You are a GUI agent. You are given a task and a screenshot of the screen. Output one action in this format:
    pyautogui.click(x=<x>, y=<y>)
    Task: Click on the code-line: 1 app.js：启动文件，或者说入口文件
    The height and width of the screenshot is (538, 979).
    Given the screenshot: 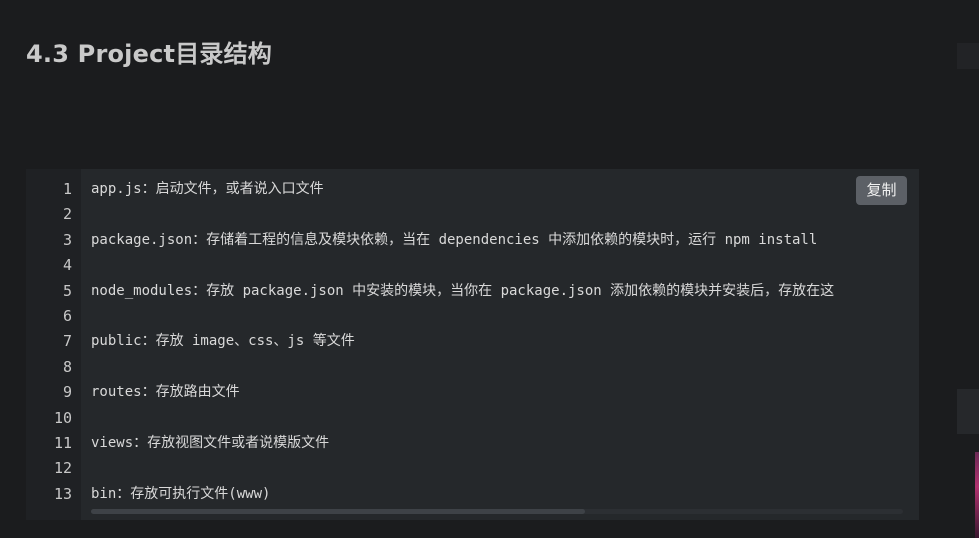 What is the action you would take?
    pyautogui.click(x=472, y=189)
    